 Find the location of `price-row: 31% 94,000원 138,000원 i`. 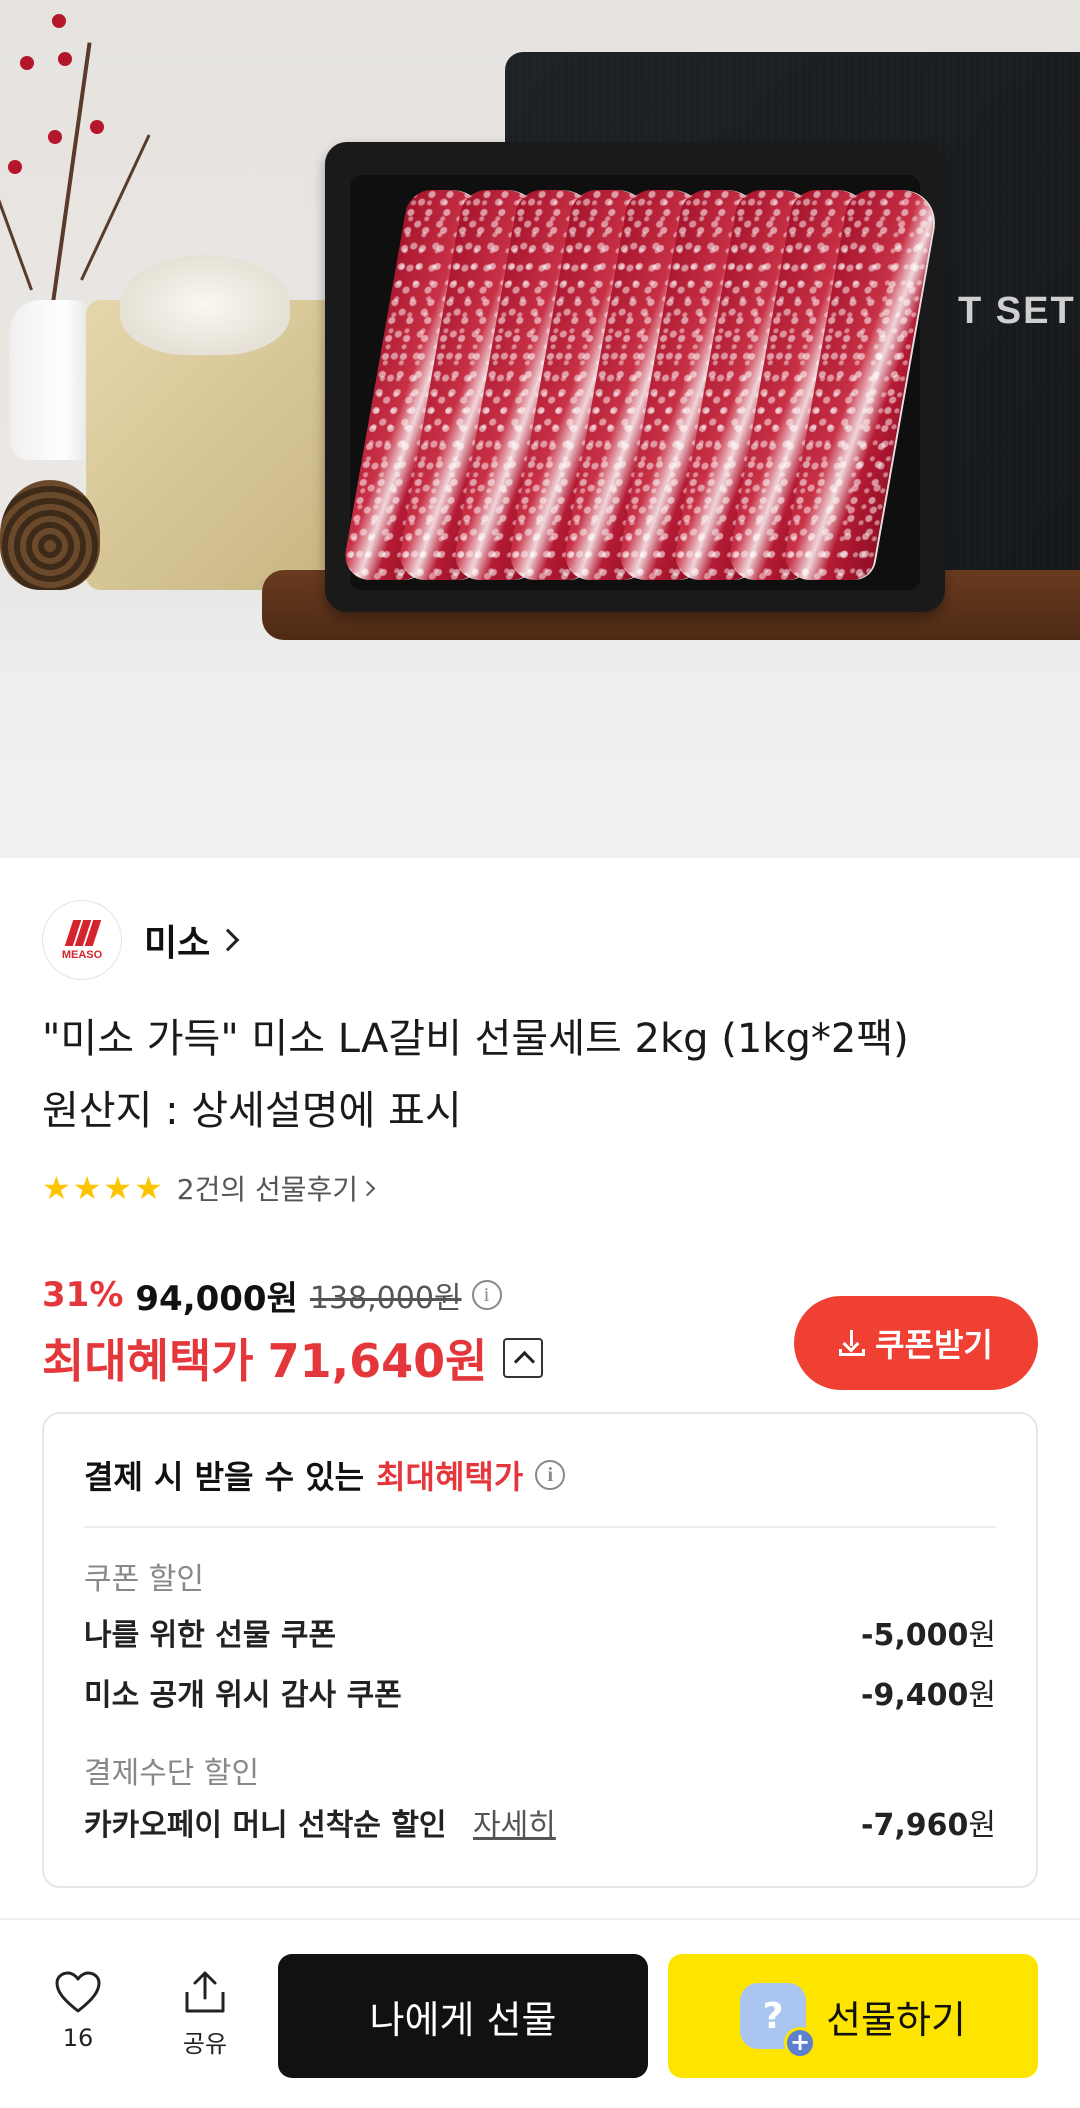

price-row: 31% 94,000원 138,000원 i is located at coordinates (272, 1295).